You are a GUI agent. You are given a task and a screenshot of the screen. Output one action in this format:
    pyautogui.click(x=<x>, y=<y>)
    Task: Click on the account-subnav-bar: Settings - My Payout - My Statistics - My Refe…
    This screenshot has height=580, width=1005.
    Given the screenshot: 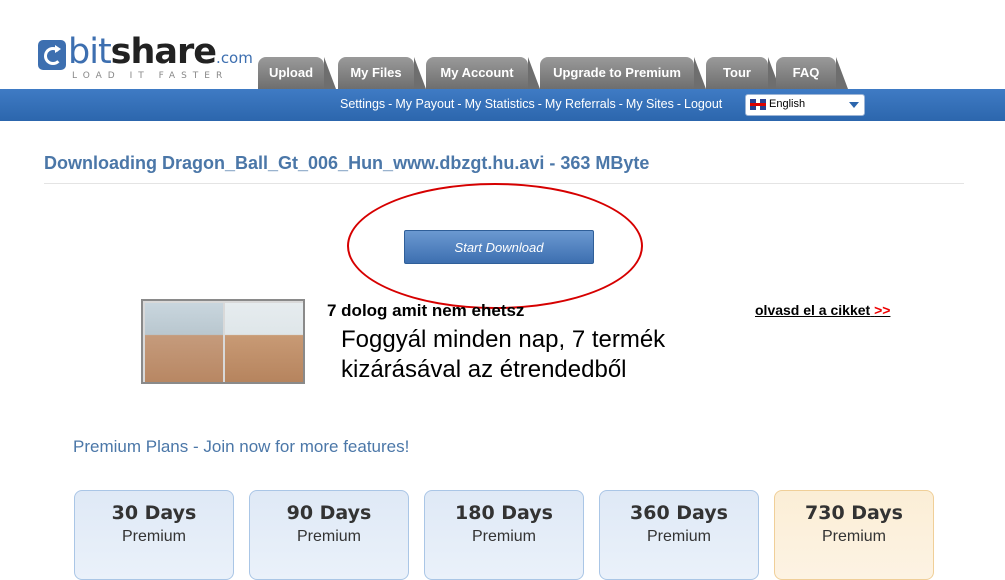 What is the action you would take?
    pyautogui.click(x=502, y=105)
    